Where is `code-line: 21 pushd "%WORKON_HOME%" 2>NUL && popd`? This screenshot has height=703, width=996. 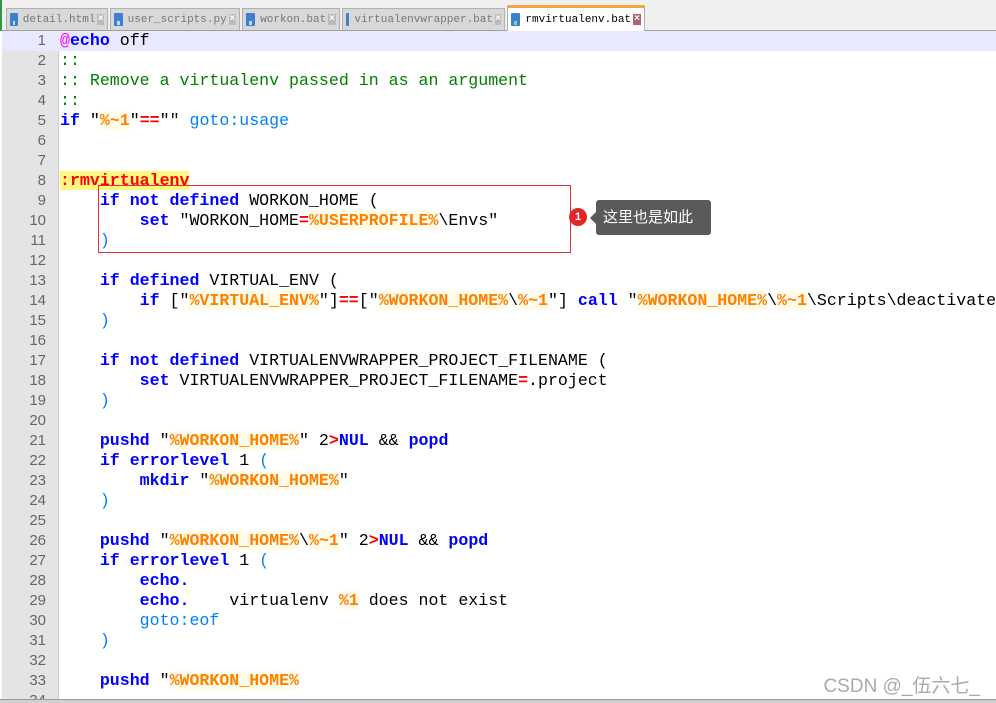 code-line: 21 pushd "%WORKON_HOME%" 2>NUL && popd is located at coordinates (499, 441).